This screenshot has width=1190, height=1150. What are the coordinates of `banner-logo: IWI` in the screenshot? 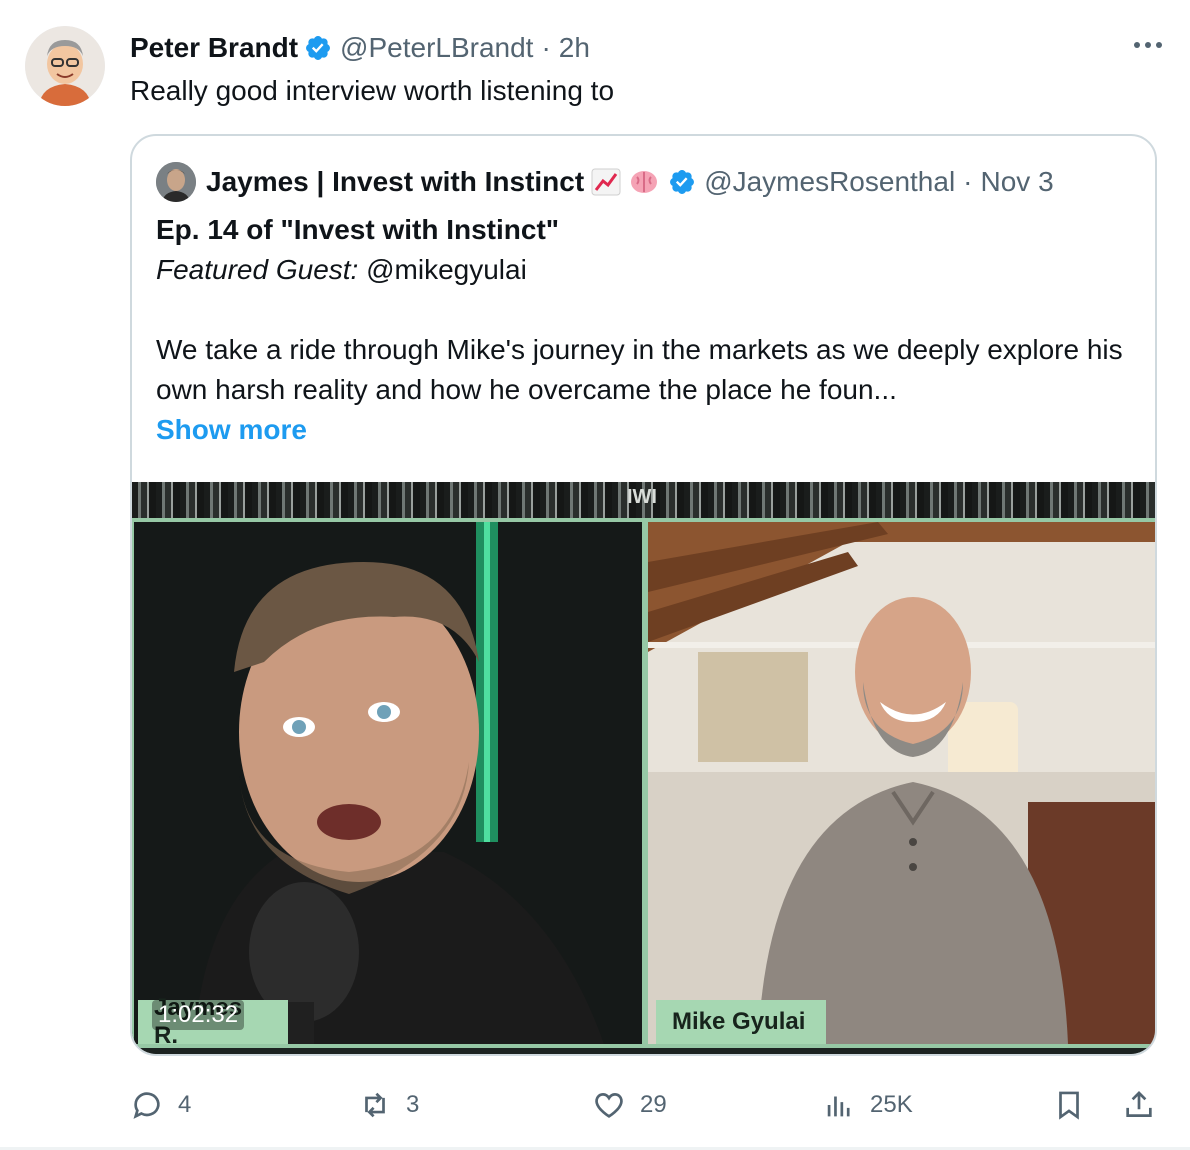 It's located at (642, 497).